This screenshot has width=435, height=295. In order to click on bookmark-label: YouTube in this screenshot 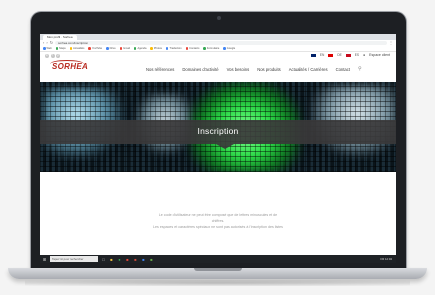, I will do `click(97, 48)`.